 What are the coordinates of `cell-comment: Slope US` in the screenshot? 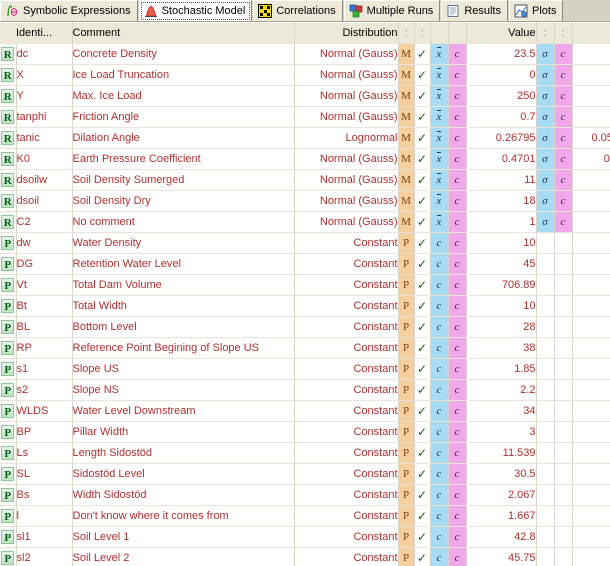 It's located at (183, 369).